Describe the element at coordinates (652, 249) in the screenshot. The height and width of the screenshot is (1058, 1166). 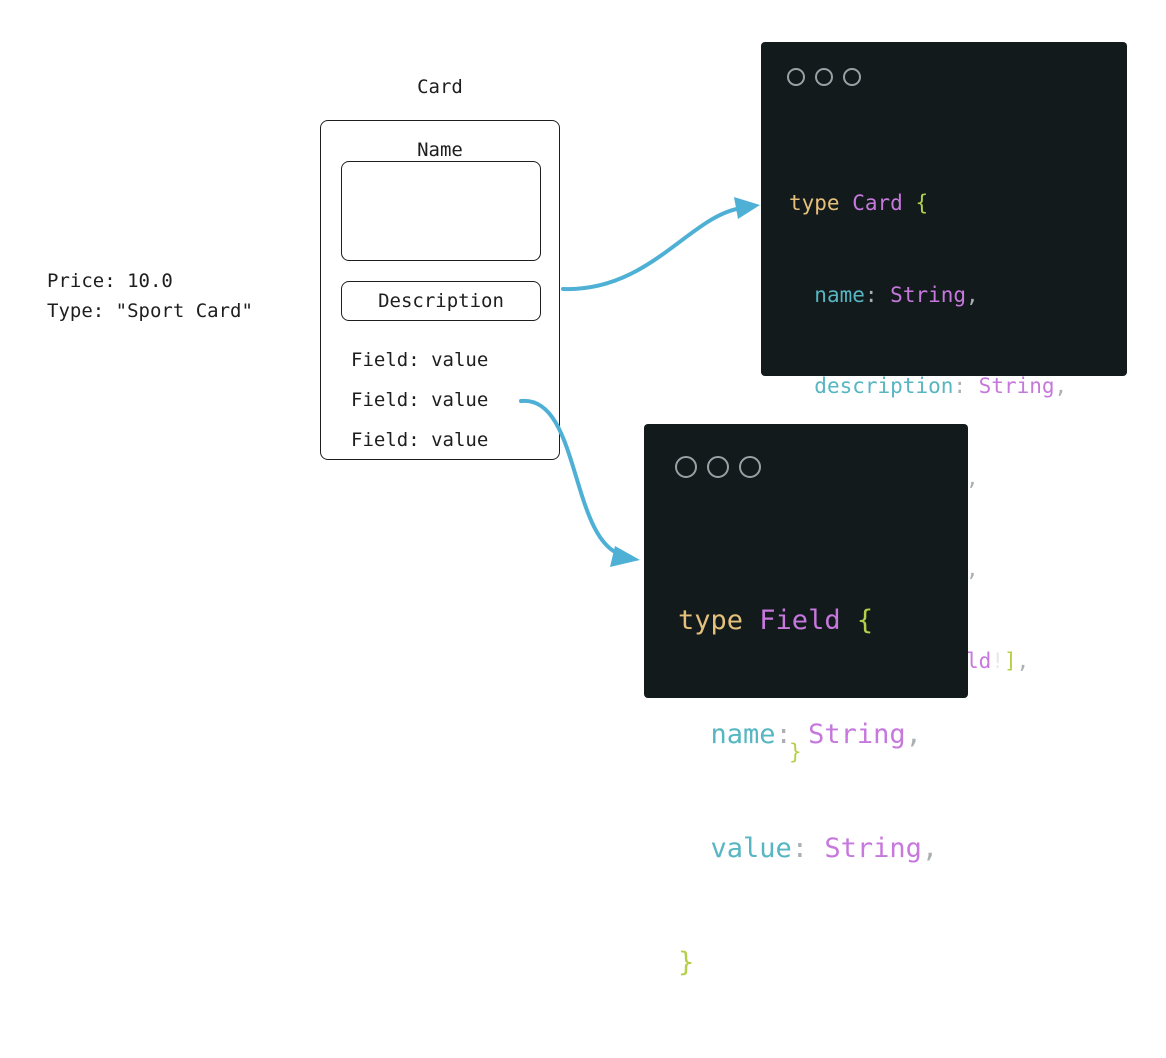
I see `card-to-type-arrow` at that location.